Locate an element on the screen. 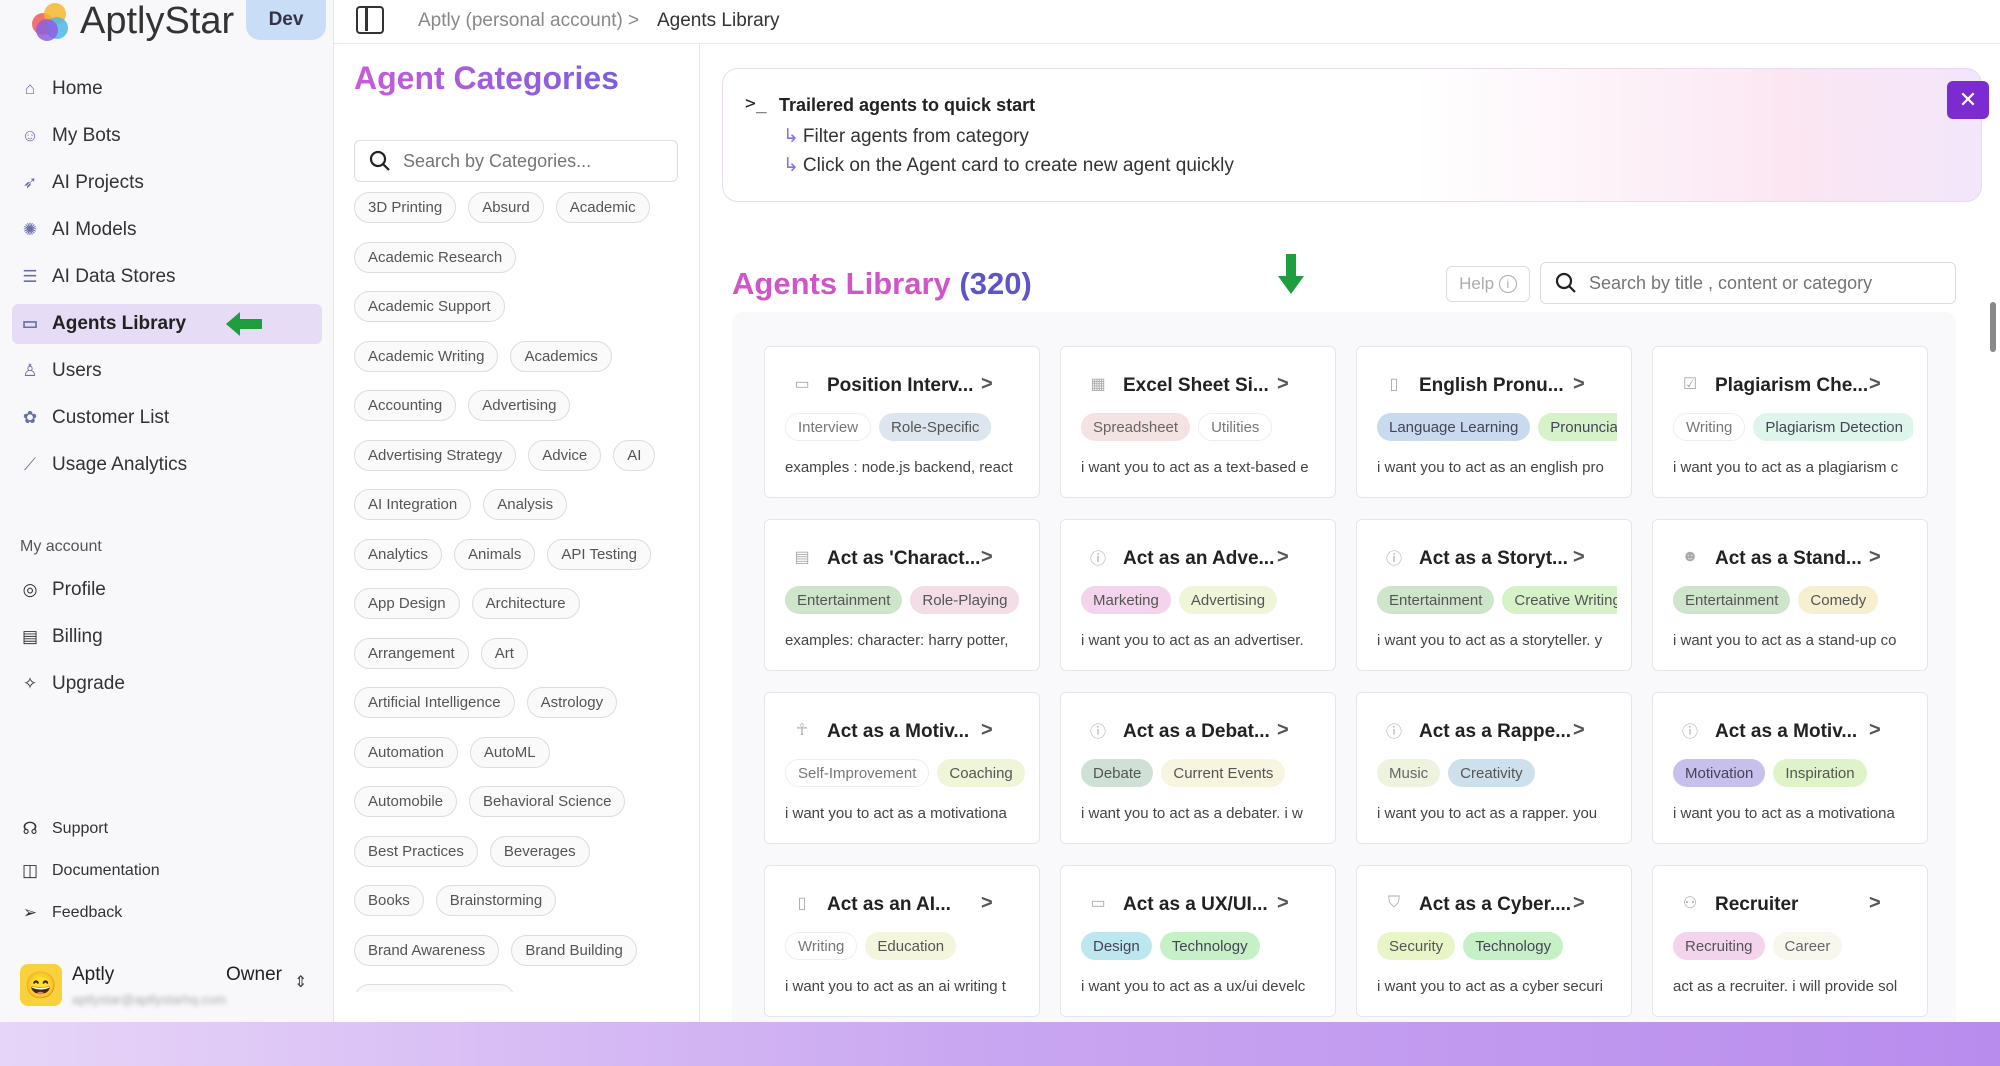  sidebar-item-billing: ▤ Billing is located at coordinates (167, 637).